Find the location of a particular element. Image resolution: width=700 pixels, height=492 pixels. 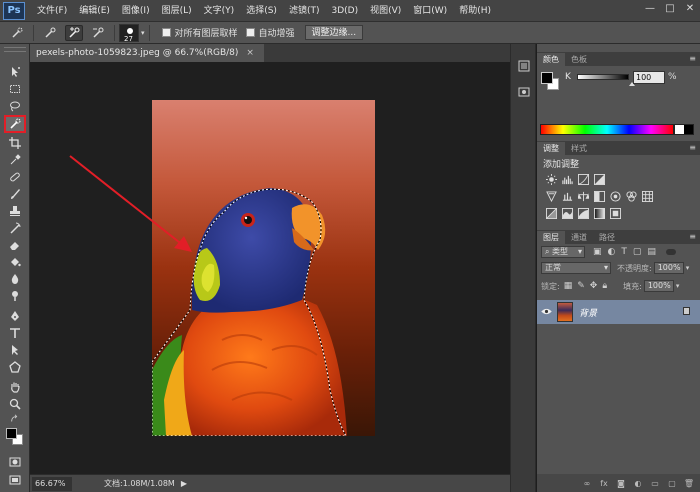

curves-icon is located at coordinates (583, 179).